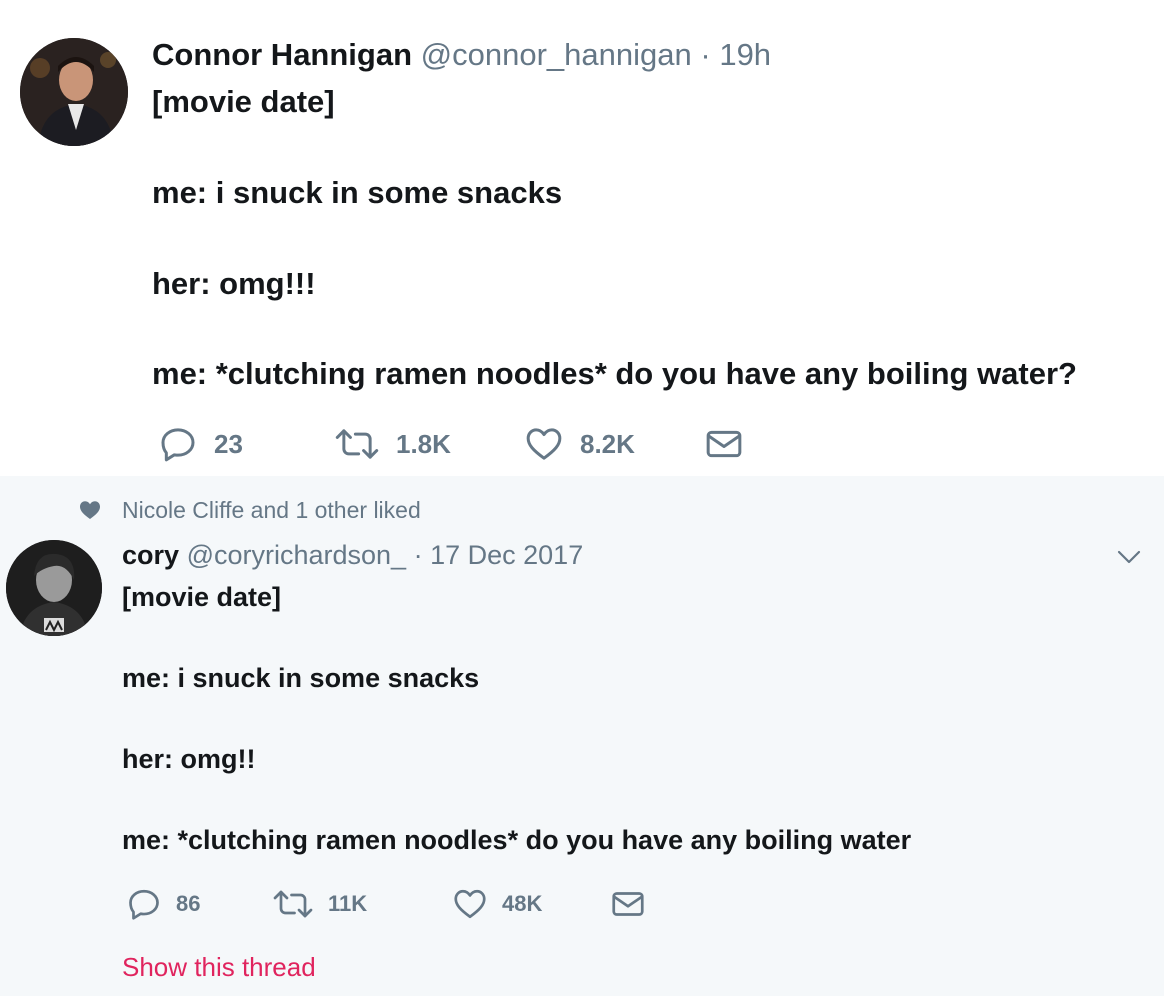  Describe the element at coordinates (319, 904) in the screenshot. I see `retweet-button: 11K` at that location.